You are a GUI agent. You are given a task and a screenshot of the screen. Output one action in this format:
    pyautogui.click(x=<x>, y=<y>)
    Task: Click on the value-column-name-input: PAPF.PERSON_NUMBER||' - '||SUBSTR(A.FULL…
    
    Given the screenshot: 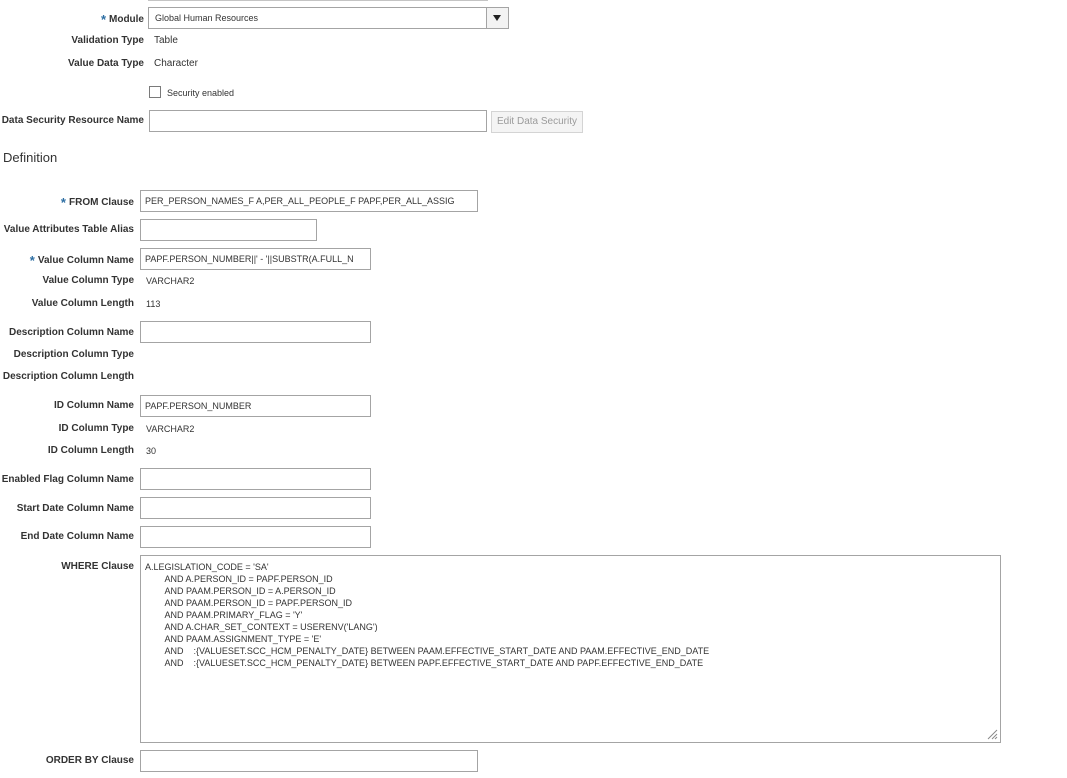 What is the action you would take?
    pyautogui.click(x=255, y=259)
    